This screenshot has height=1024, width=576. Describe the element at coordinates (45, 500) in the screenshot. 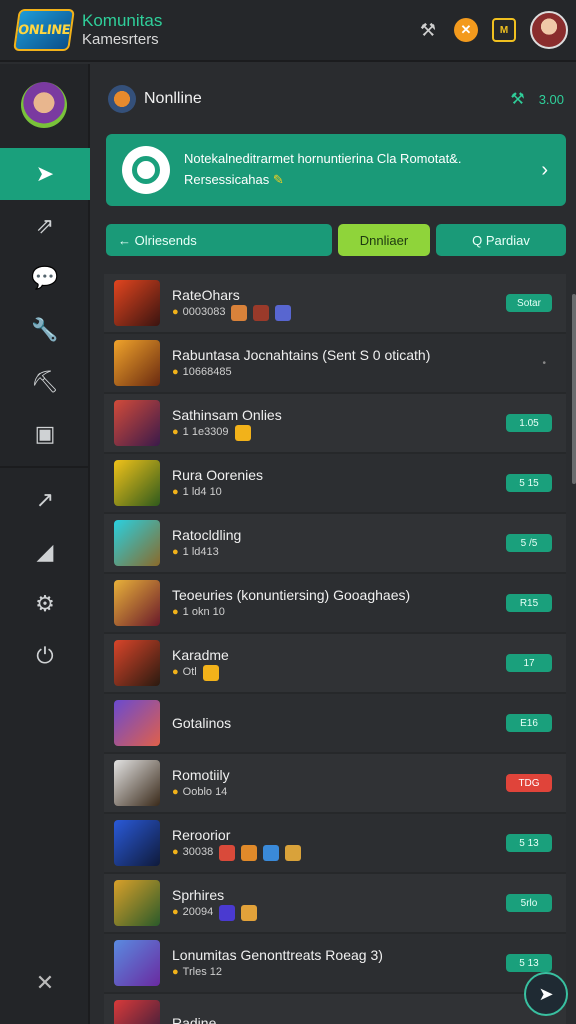

I see `trend-icon: ↗` at that location.